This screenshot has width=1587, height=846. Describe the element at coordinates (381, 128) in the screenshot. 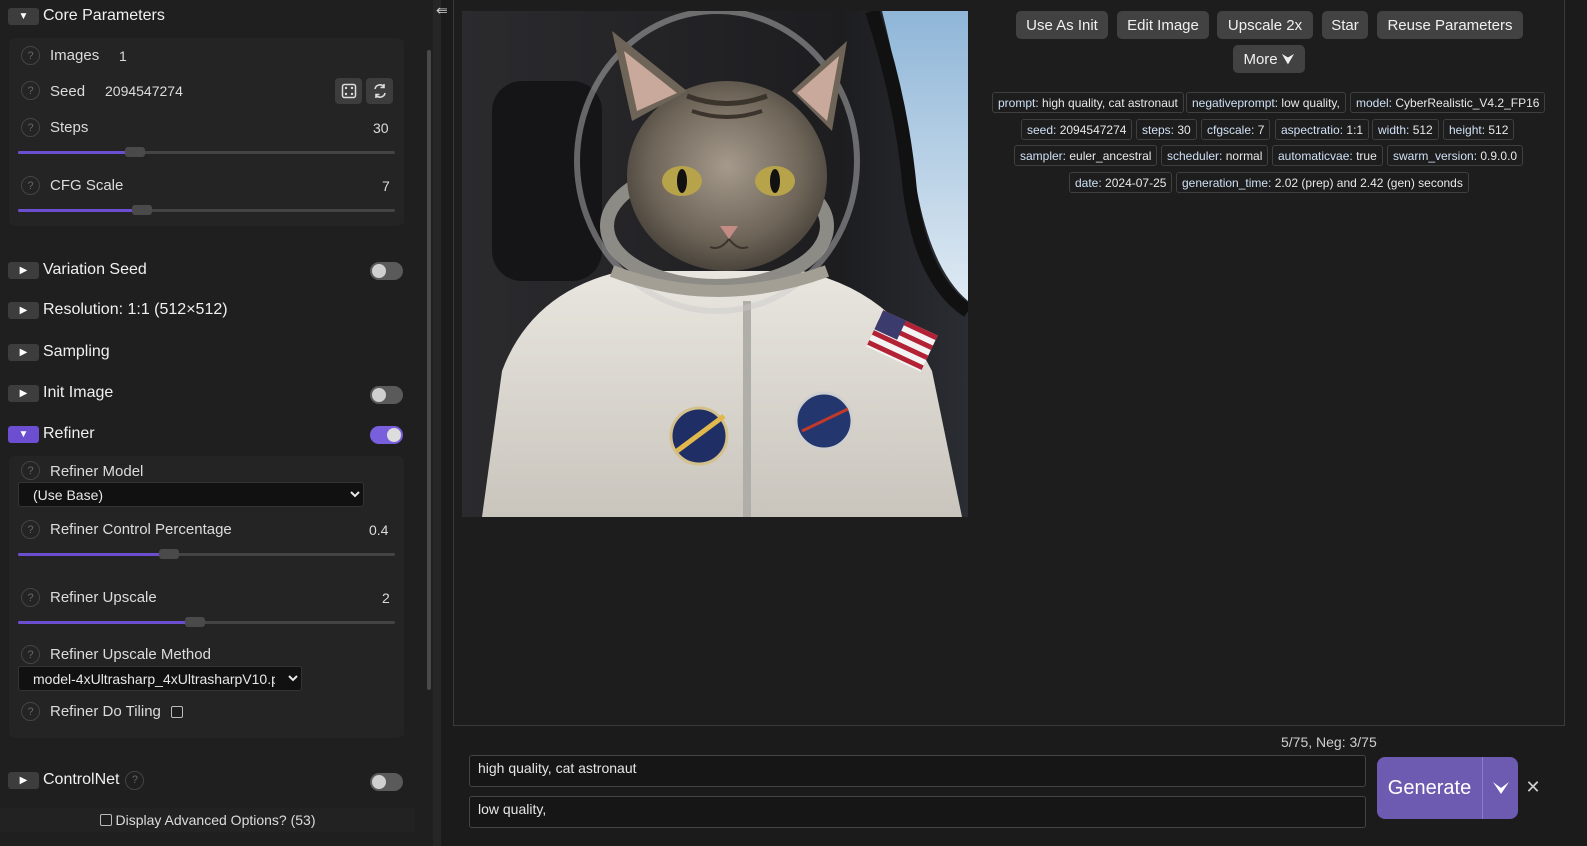

I see `steps-value: 30` at that location.